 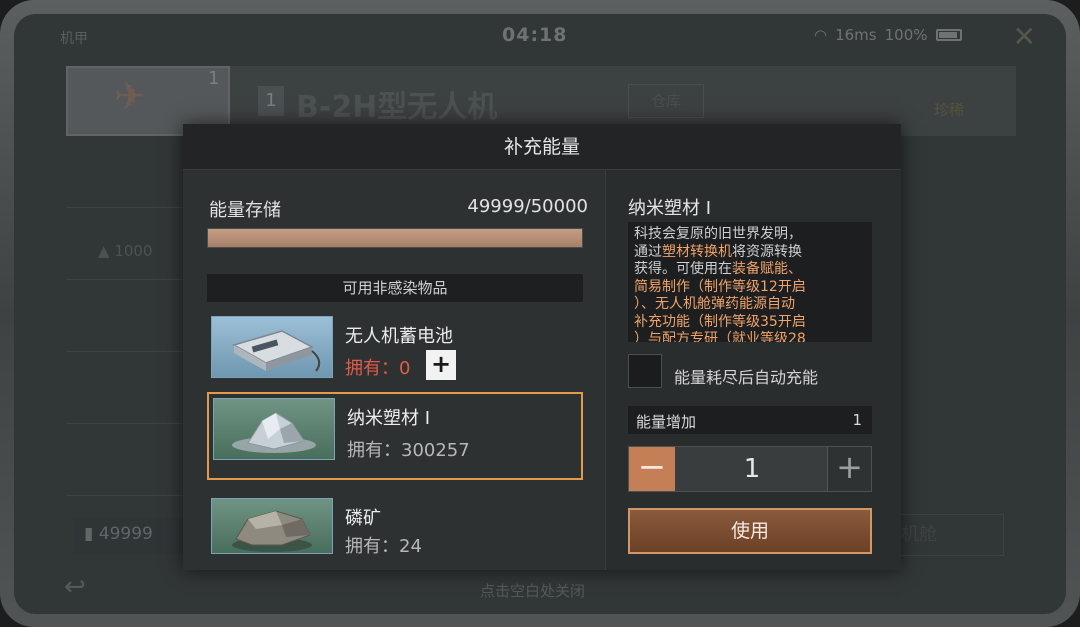 I want to click on energy-storage-label: 能量存储, so click(x=245, y=210).